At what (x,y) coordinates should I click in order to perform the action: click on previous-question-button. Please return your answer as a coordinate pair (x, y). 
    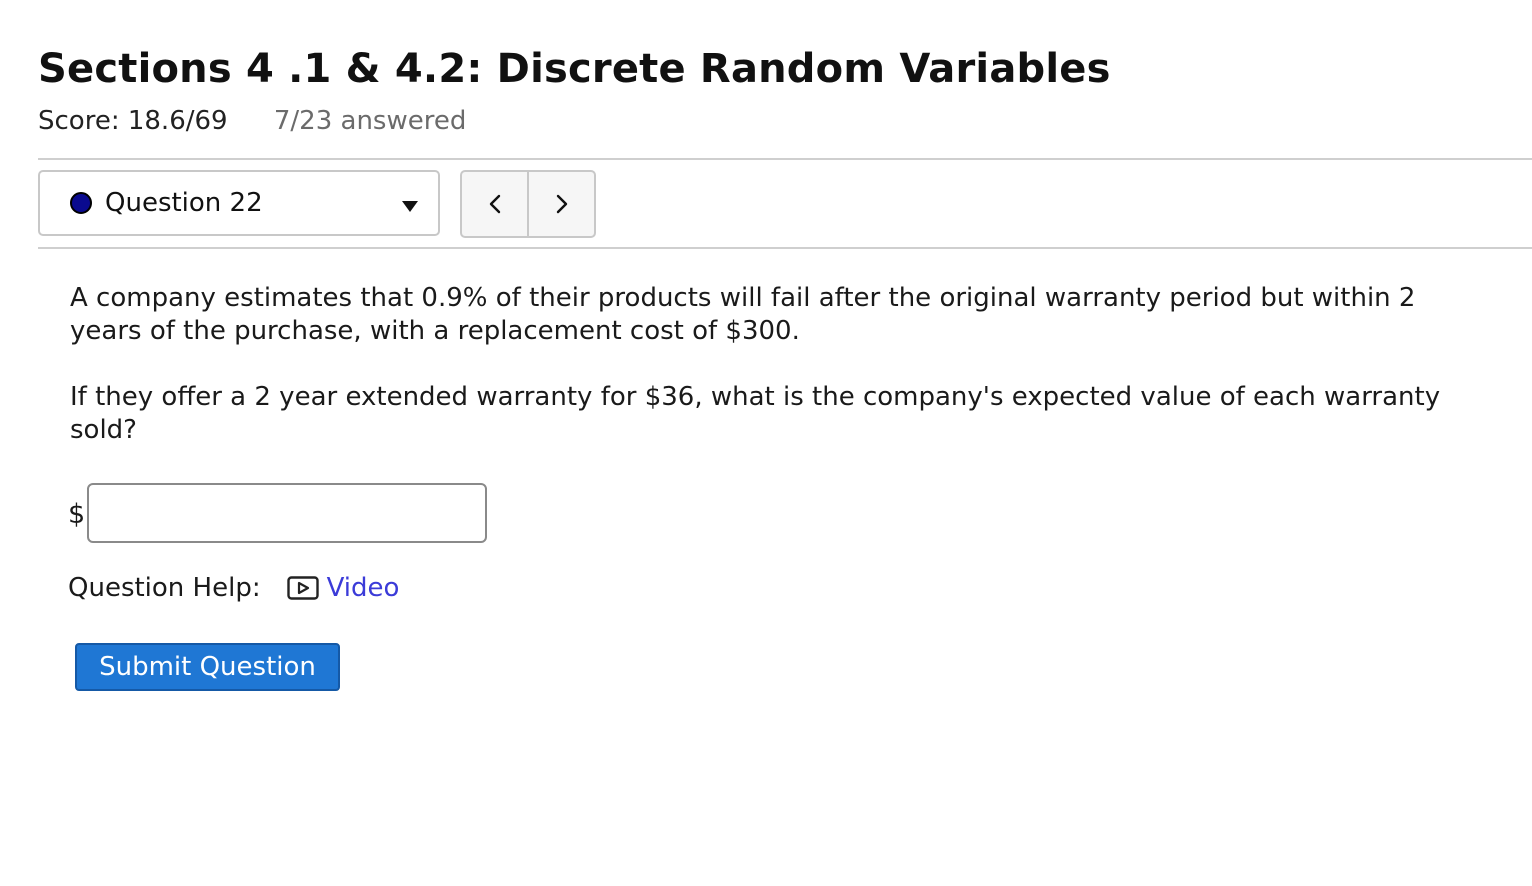
    Looking at the image, I should click on (494, 204).